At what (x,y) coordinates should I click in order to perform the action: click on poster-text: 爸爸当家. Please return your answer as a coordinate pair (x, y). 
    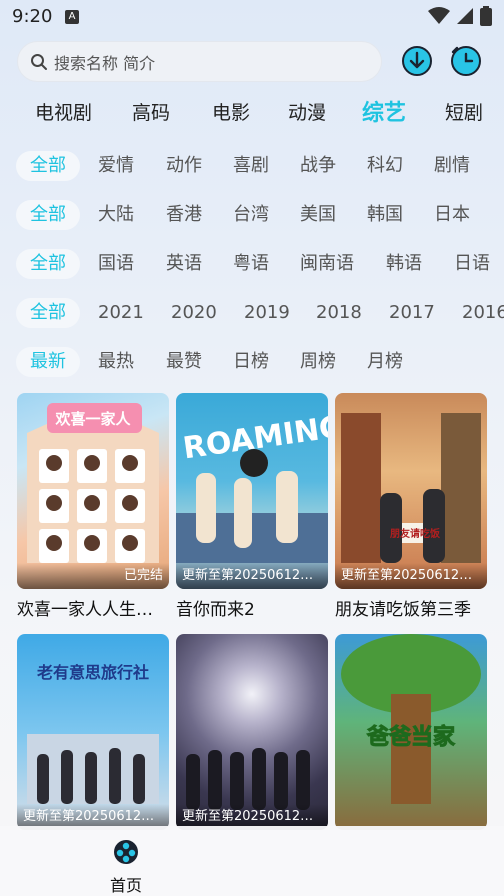
    Looking at the image, I should click on (411, 737).